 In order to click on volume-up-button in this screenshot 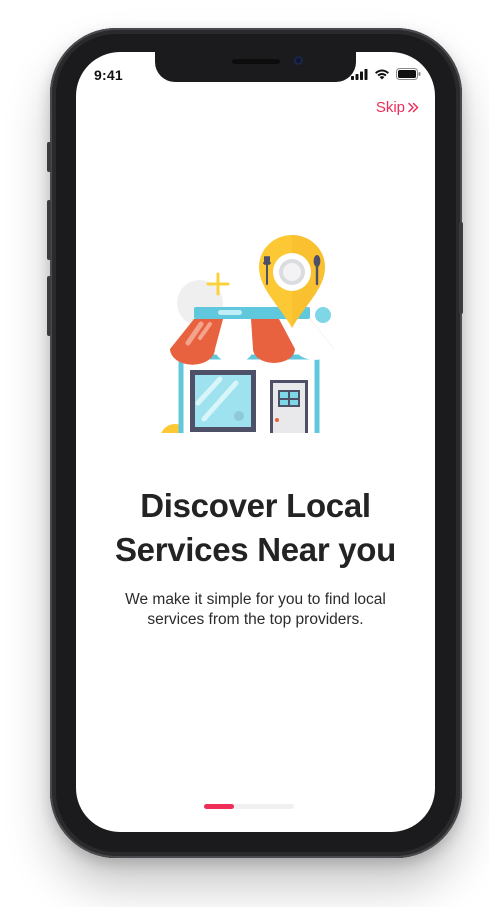, I will do `click(49, 230)`.